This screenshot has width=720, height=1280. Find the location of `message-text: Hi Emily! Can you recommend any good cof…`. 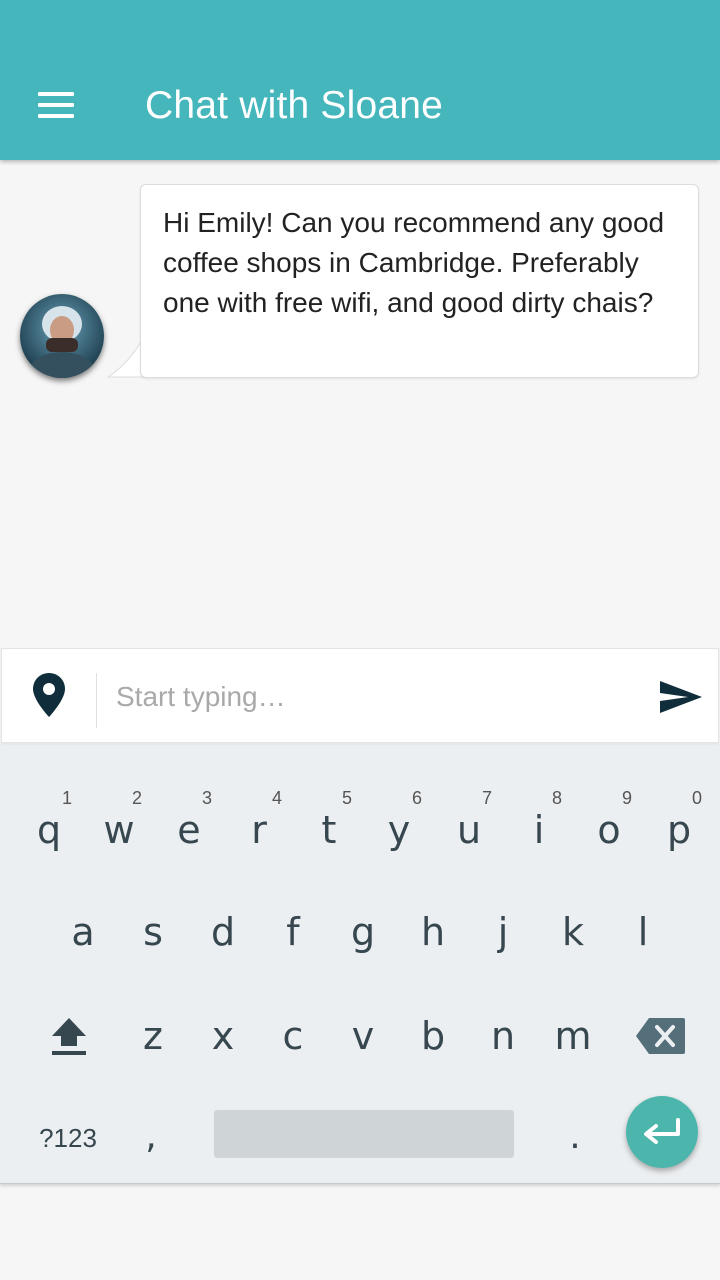

message-text: Hi Emily! Can you recommend any good cof… is located at coordinates (414, 262).